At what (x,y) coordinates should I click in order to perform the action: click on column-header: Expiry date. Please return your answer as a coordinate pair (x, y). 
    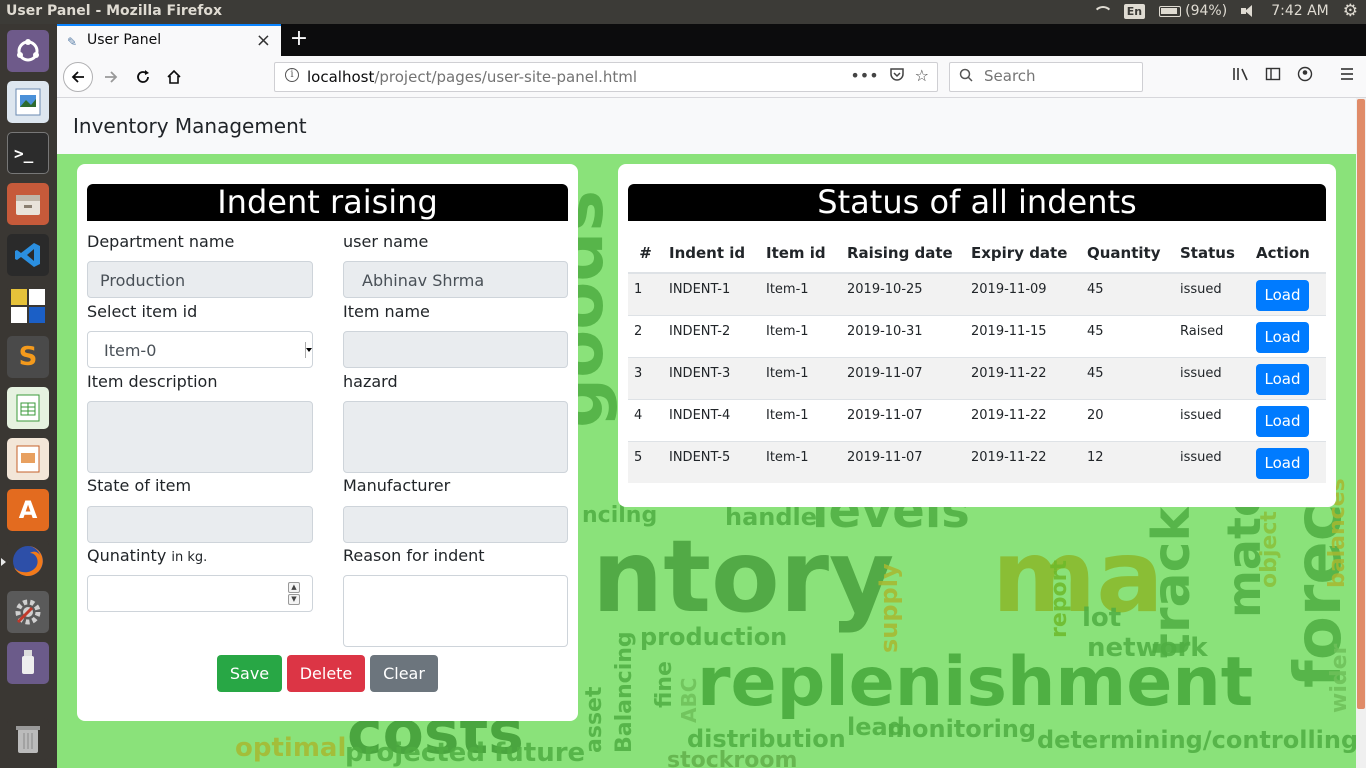
    Looking at the image, I should click on (1023, 254).